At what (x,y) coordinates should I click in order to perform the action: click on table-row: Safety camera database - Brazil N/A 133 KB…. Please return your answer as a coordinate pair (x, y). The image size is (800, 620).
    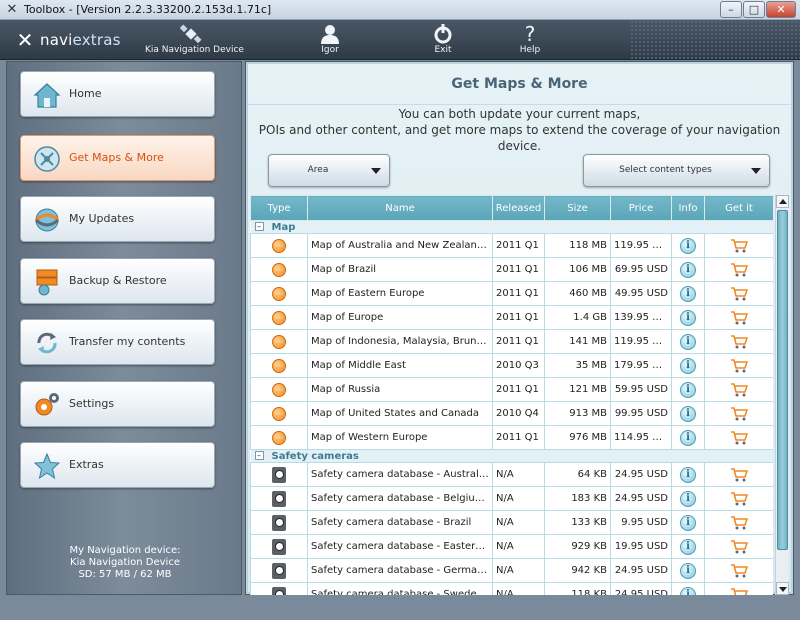
    Looking at the image, I should click on (511, 522).